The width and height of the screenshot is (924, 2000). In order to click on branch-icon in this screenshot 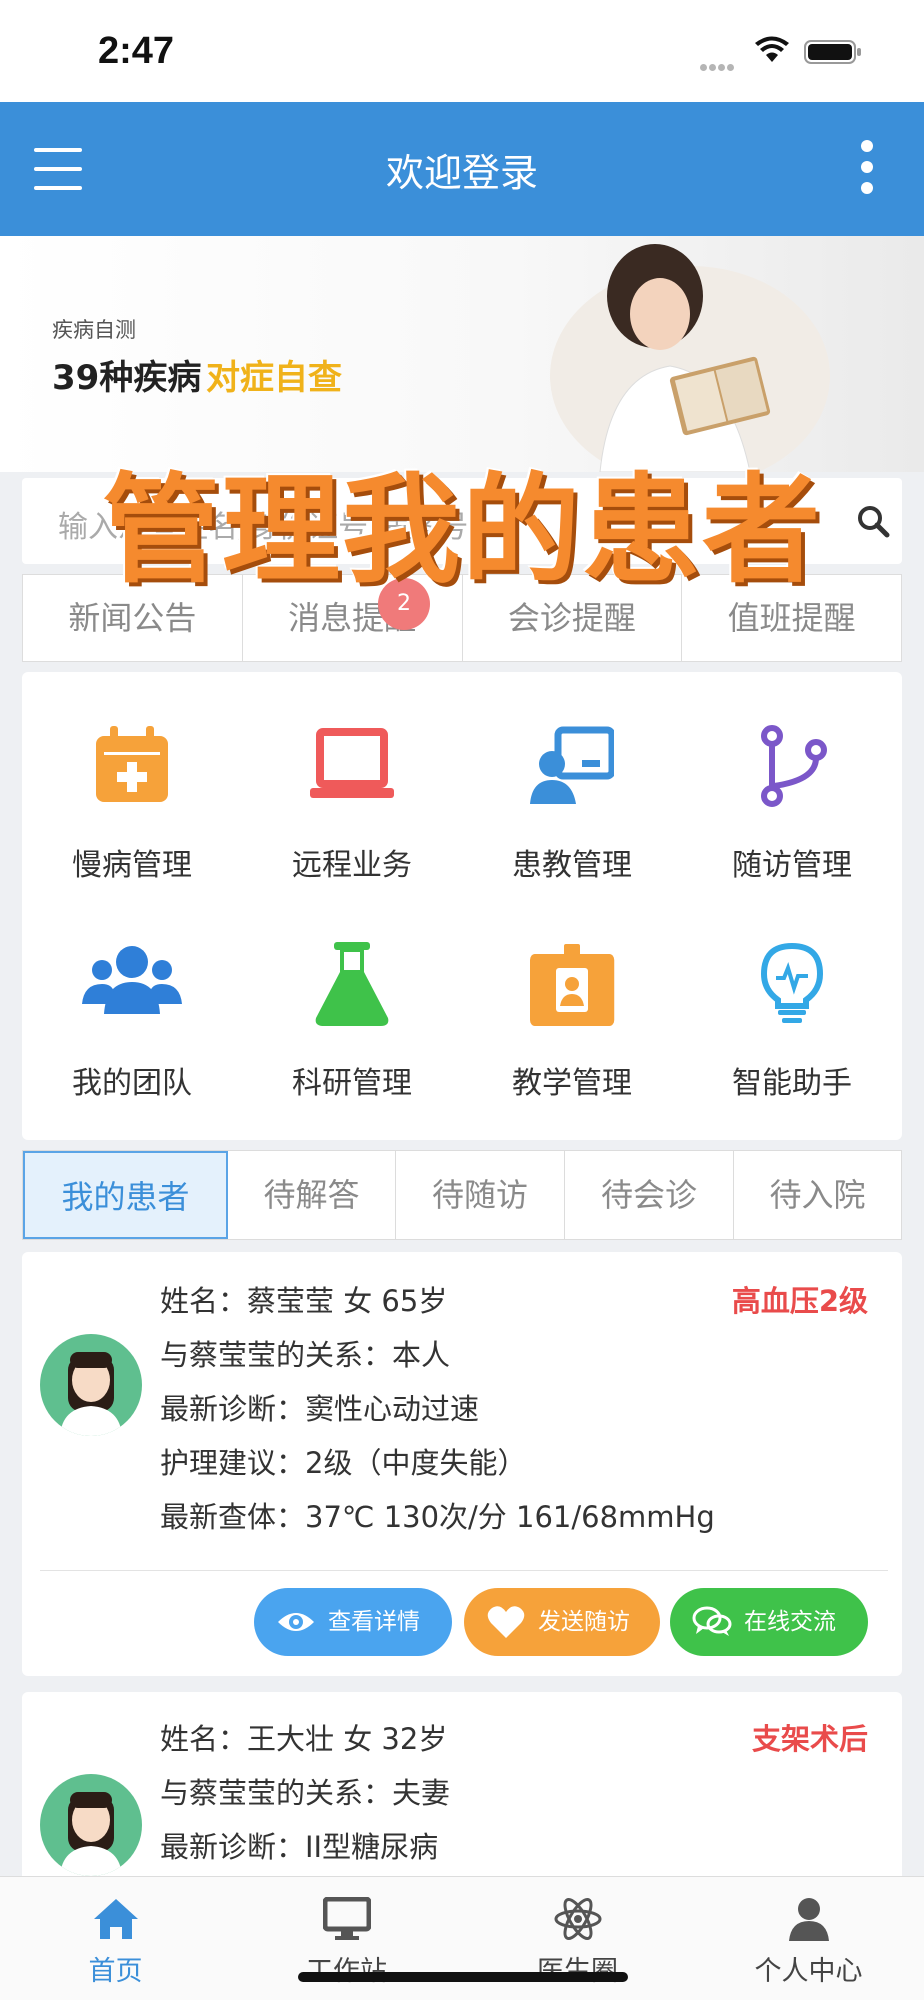, I will do `click(794, 766)`.